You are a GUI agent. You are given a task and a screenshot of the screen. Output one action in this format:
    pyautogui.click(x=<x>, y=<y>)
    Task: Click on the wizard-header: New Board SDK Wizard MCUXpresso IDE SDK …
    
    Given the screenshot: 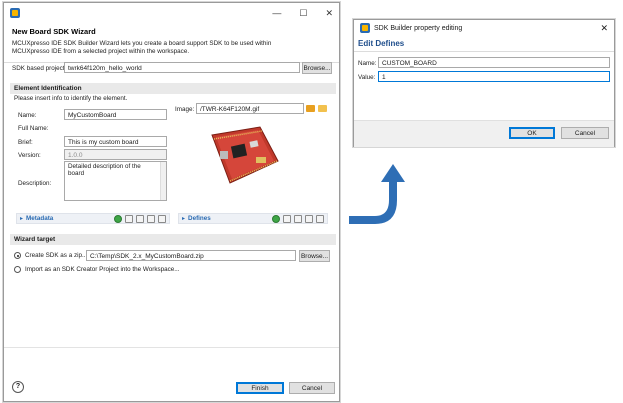 What is the action you would take?
    pyautogui.click(x=171, y=43)
    